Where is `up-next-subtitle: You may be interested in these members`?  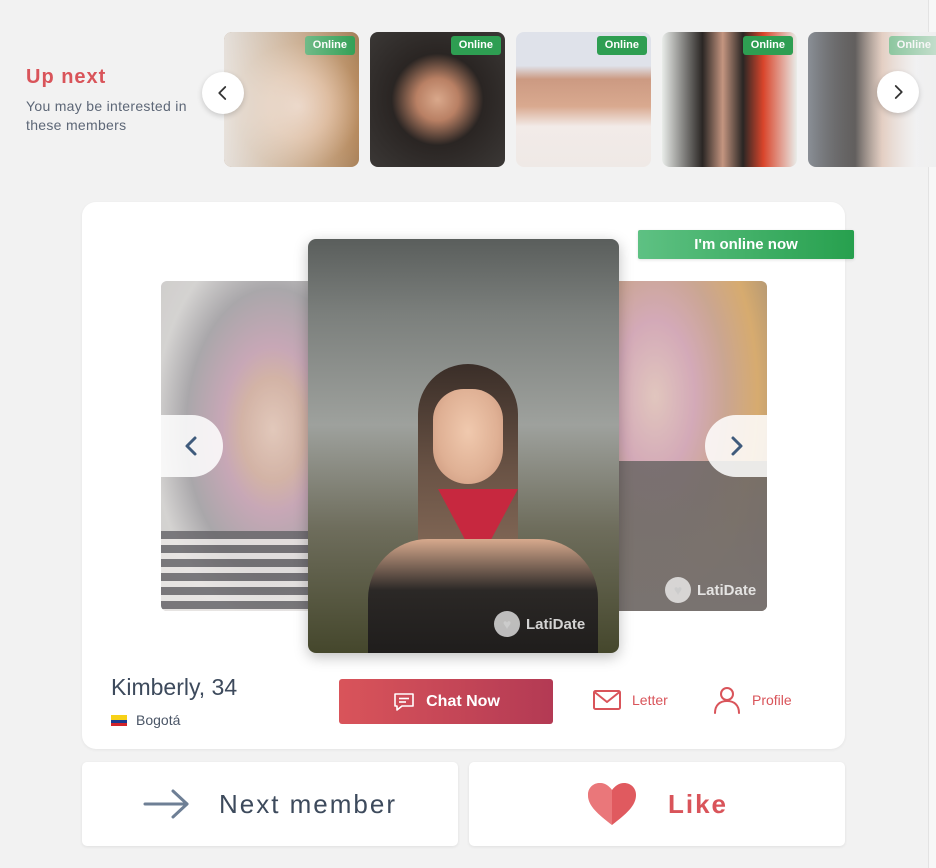
up-next-subtitle: You may be interested in these members is located at coordinates (106, 115).